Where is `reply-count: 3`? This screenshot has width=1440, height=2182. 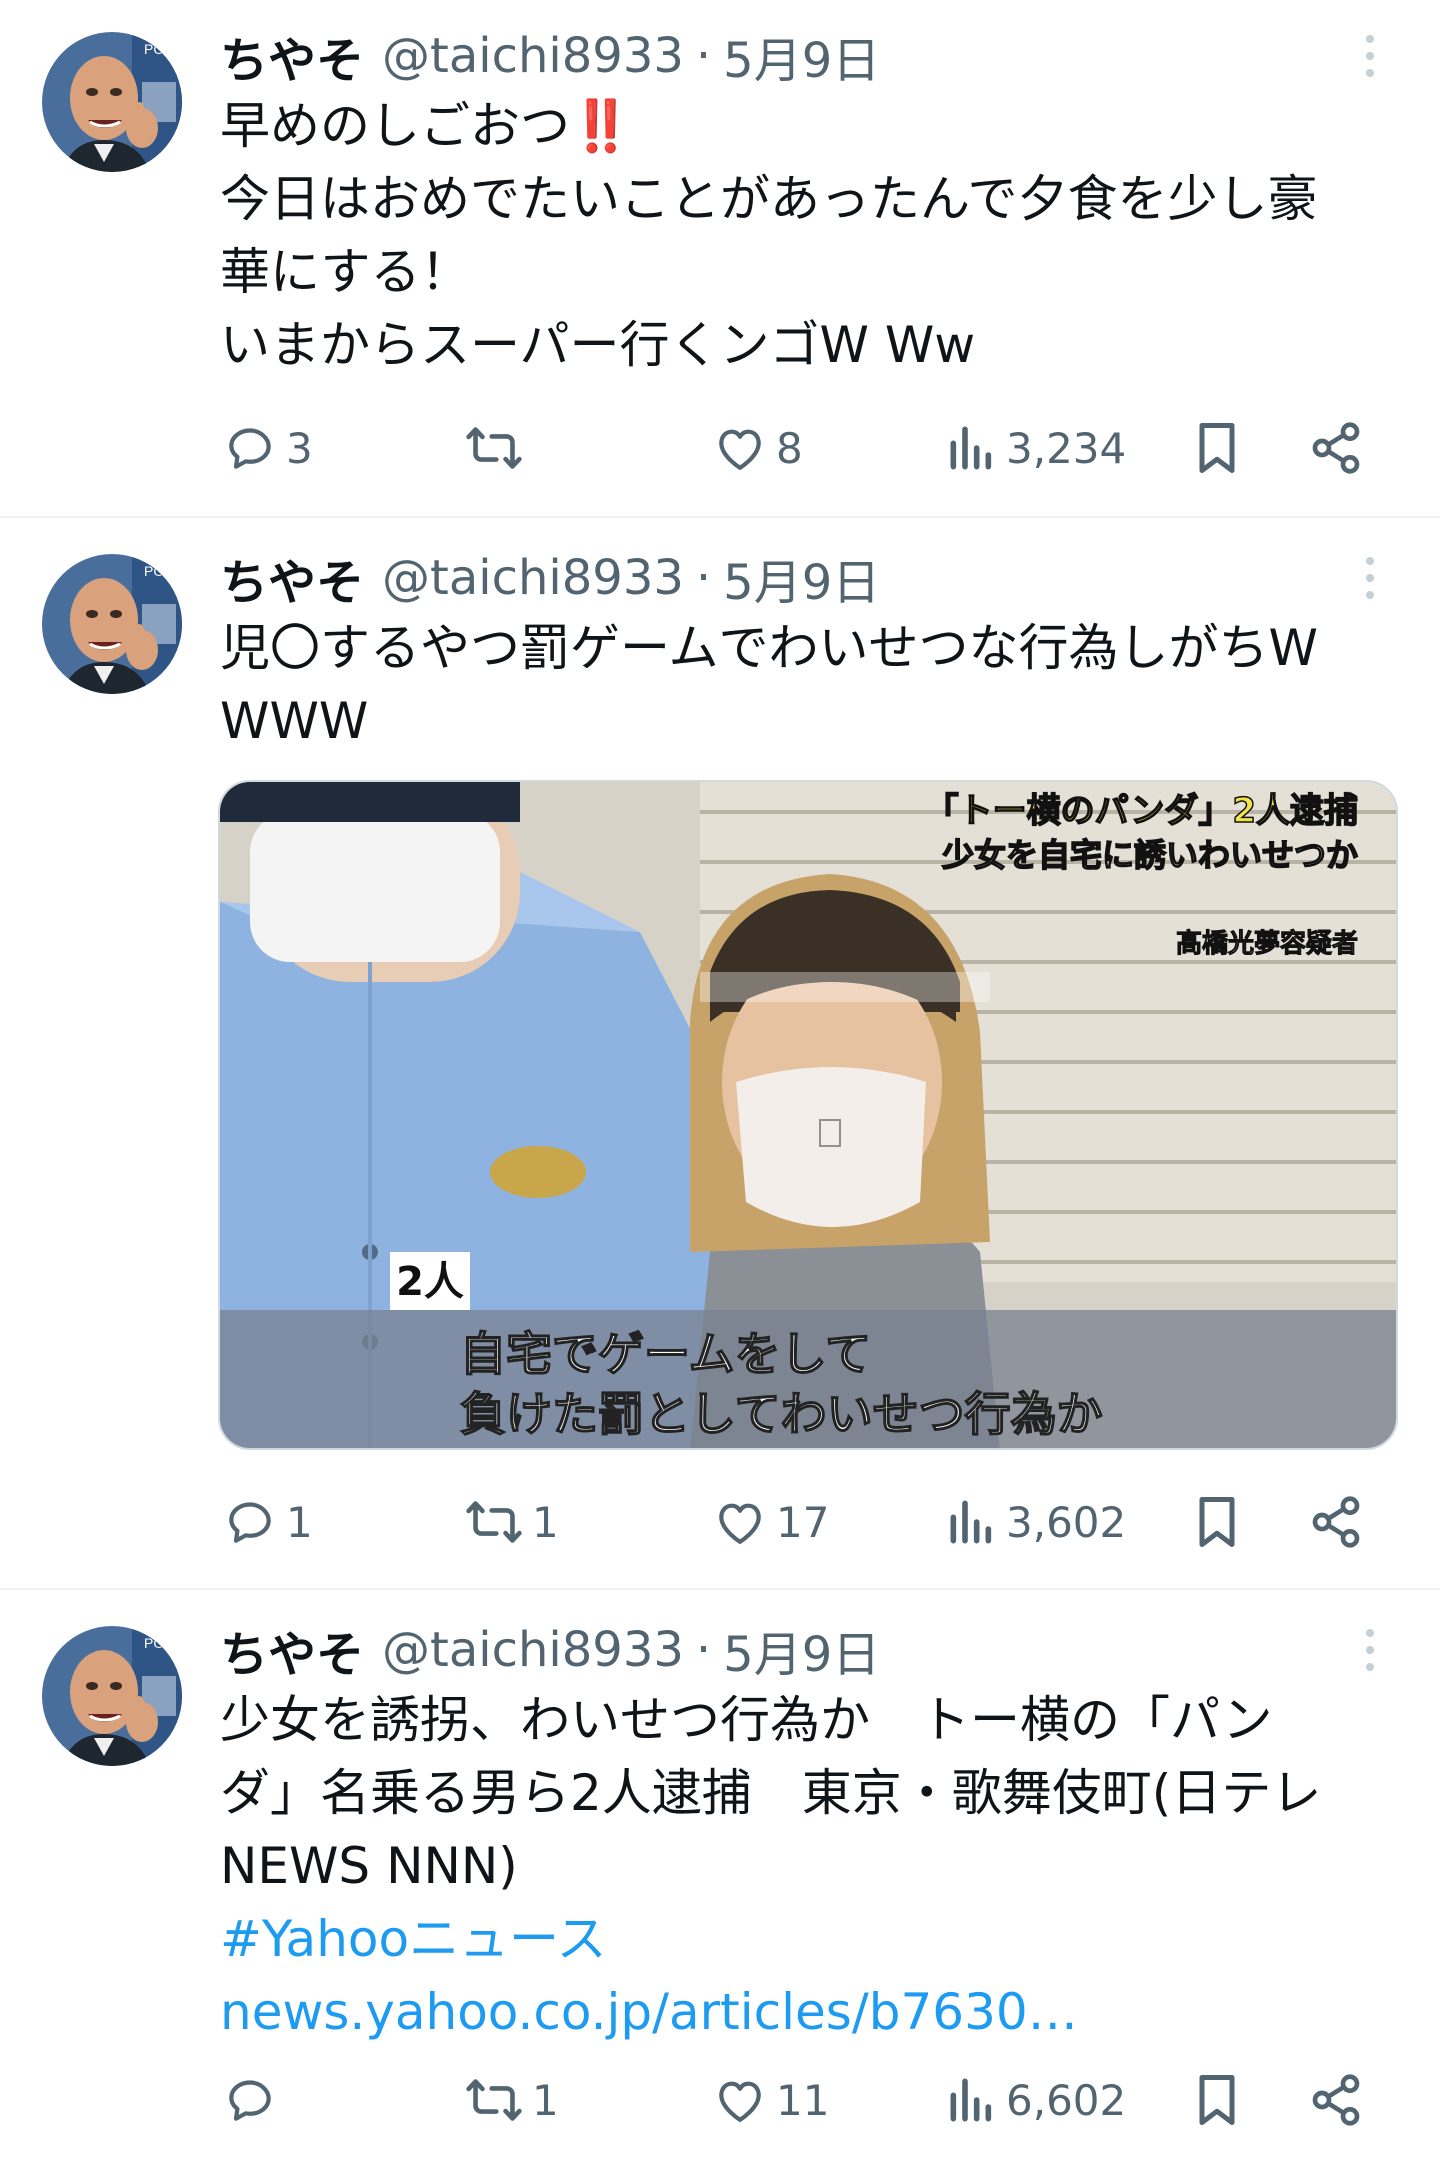 reply-count: 3 is located at coordinates (299, 448).